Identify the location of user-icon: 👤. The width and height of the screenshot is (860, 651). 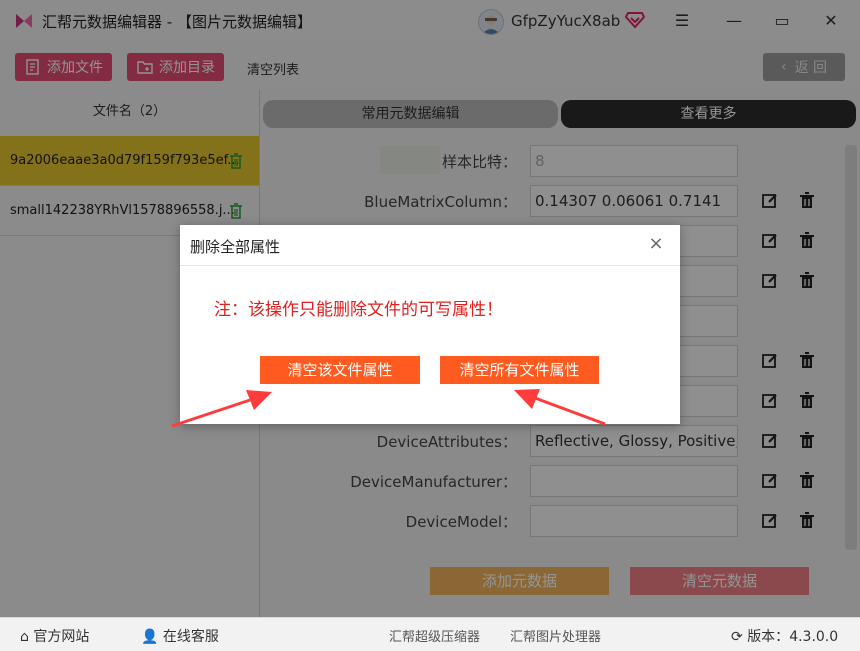
(150, 637).